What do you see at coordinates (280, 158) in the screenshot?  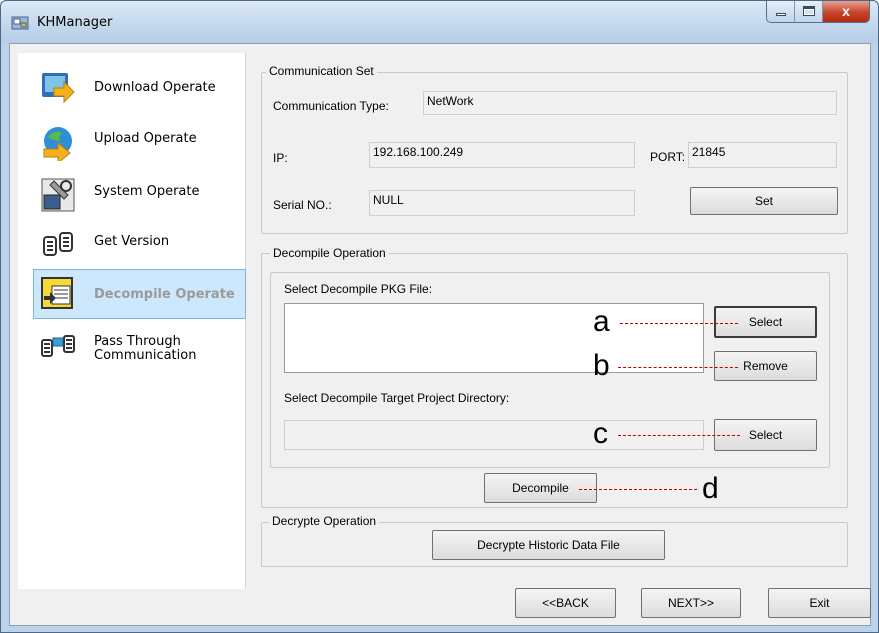 I see `ip-label: IP:` at bounding box center [280, 158].